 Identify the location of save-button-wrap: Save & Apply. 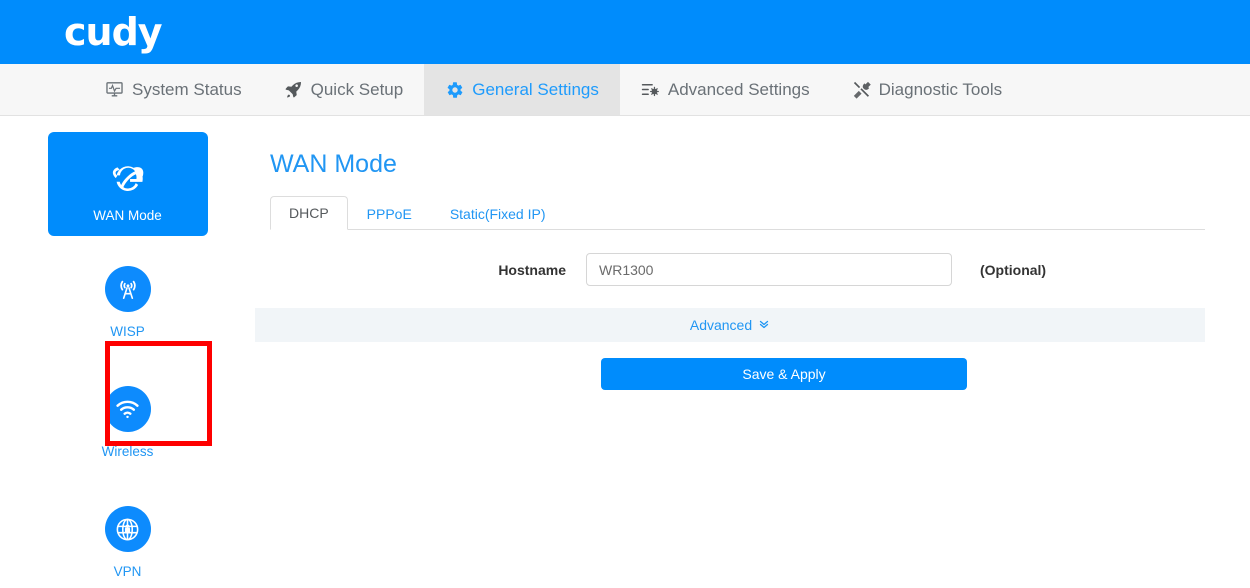
(737, 374).